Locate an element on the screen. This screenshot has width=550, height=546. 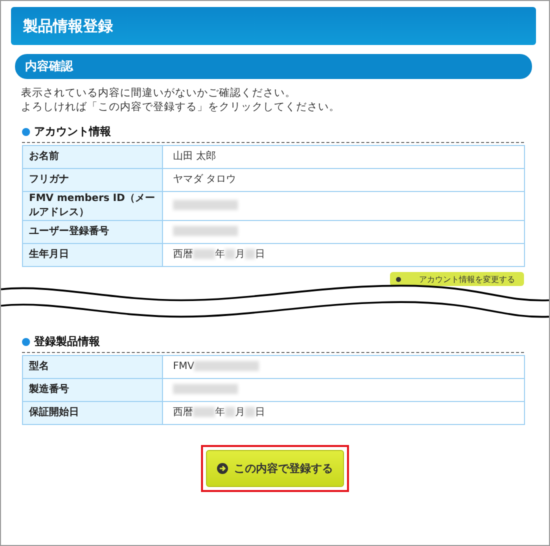
field-label: フリガナ is located at coordinates (92, 180).